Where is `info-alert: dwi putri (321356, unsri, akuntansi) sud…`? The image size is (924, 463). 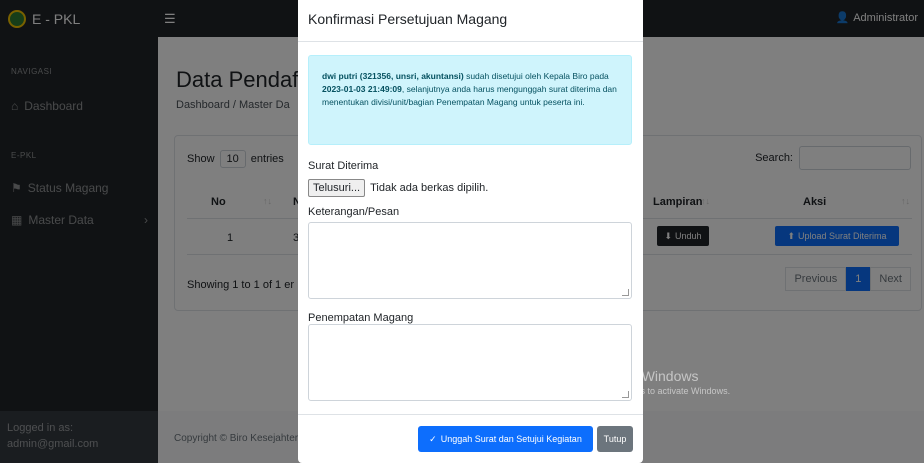
info-alert: dwi putri (321356, unsri, akuntansi) sud… is located at coordinates (470, 100).